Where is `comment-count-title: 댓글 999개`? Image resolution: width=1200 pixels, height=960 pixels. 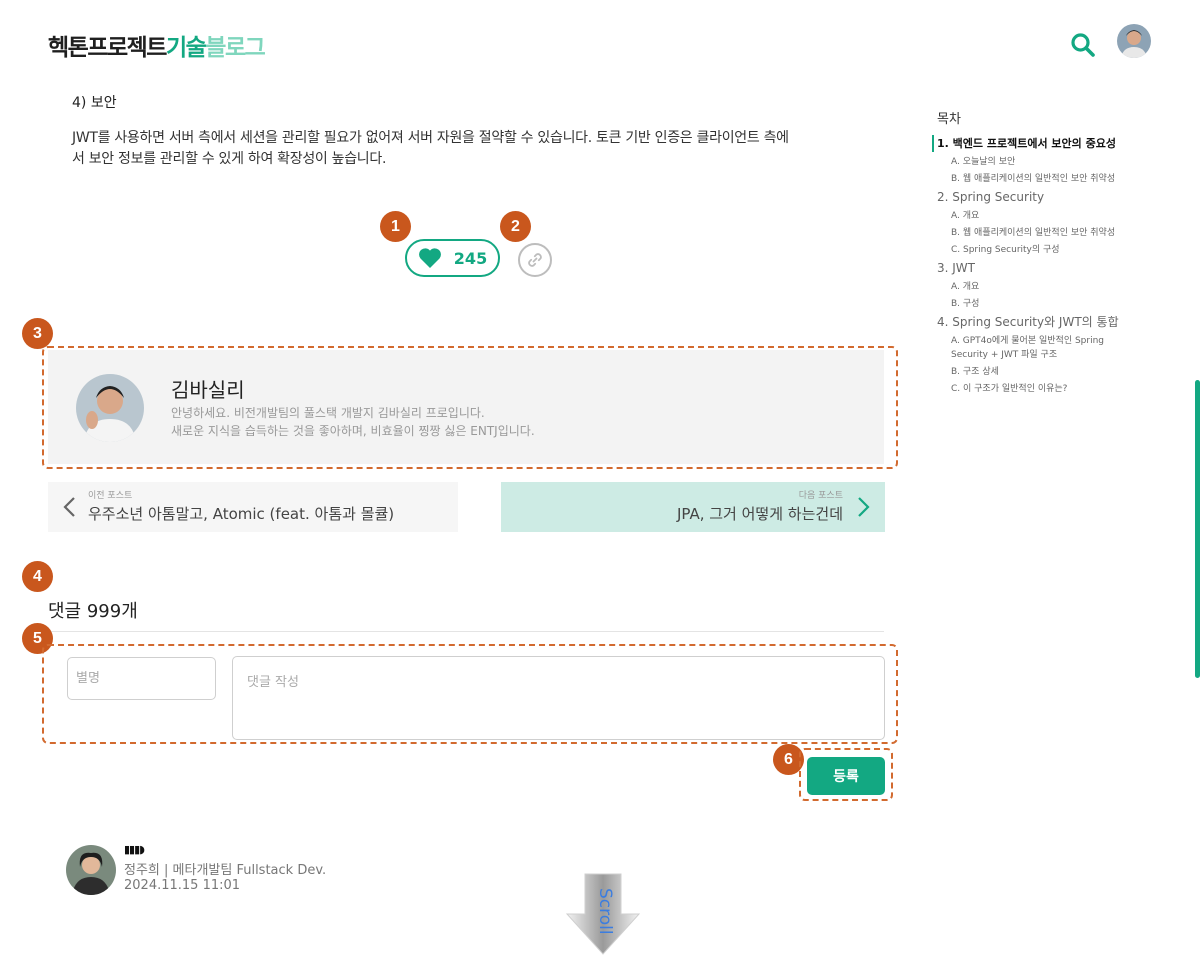
comment-count-title: 댓글 999개 is located at coordinates (93, 611).